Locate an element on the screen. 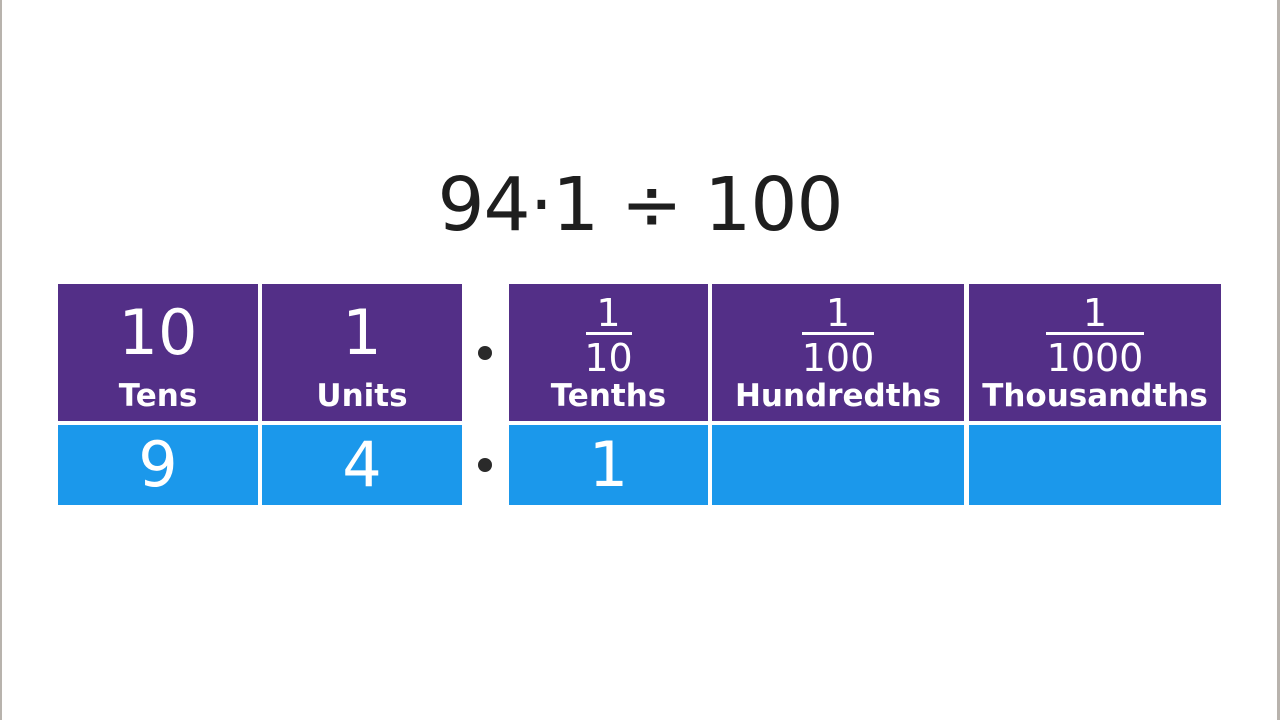 Image resolution: width=1280 pixels, height=720 pixels. digit-hundredths is located at coordinates (838, 465).